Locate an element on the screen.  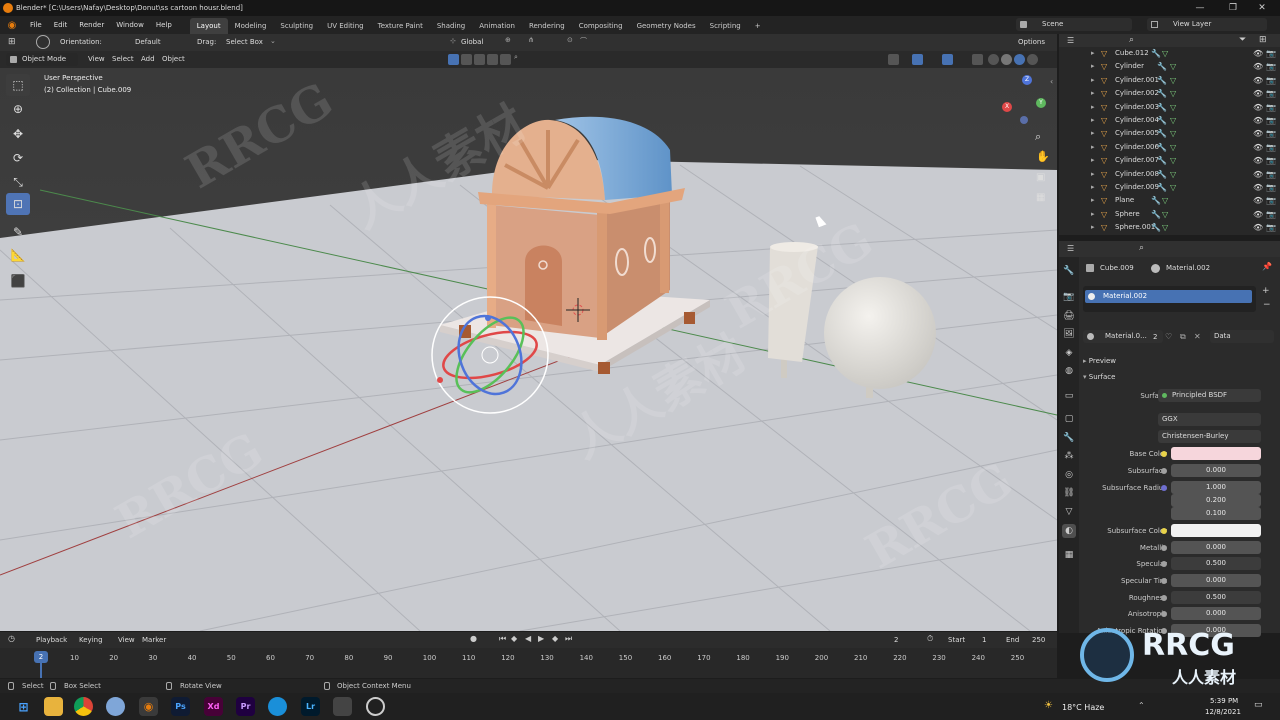
output-tab-icon: 🖨 is located at coordinates (1069, 316).